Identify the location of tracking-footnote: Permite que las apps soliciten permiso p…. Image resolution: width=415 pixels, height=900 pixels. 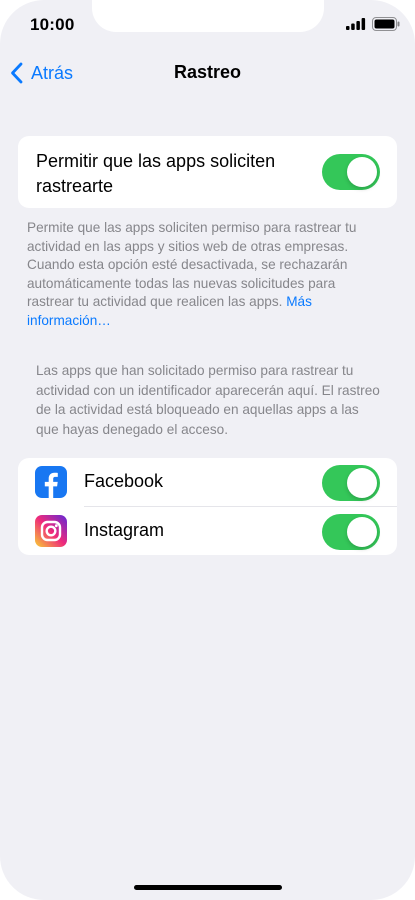
(204, 274).